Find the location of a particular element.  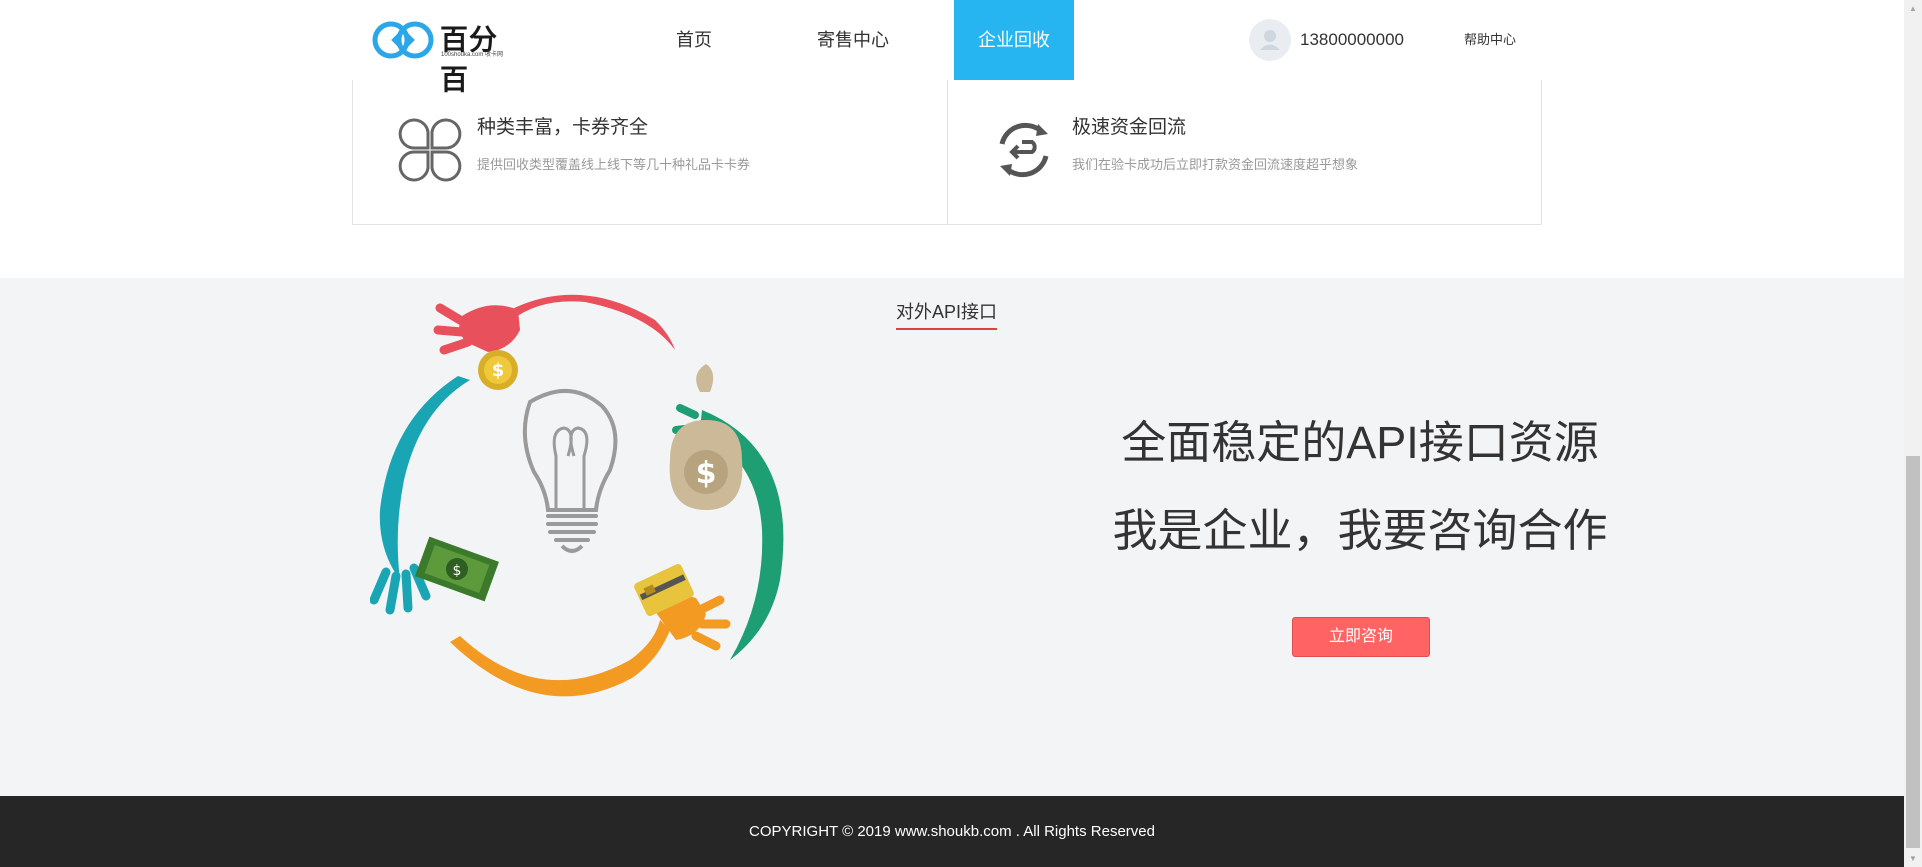

site-logo: 百分百 100shouka.com 收卡网 is located at coordinates (446, 56).